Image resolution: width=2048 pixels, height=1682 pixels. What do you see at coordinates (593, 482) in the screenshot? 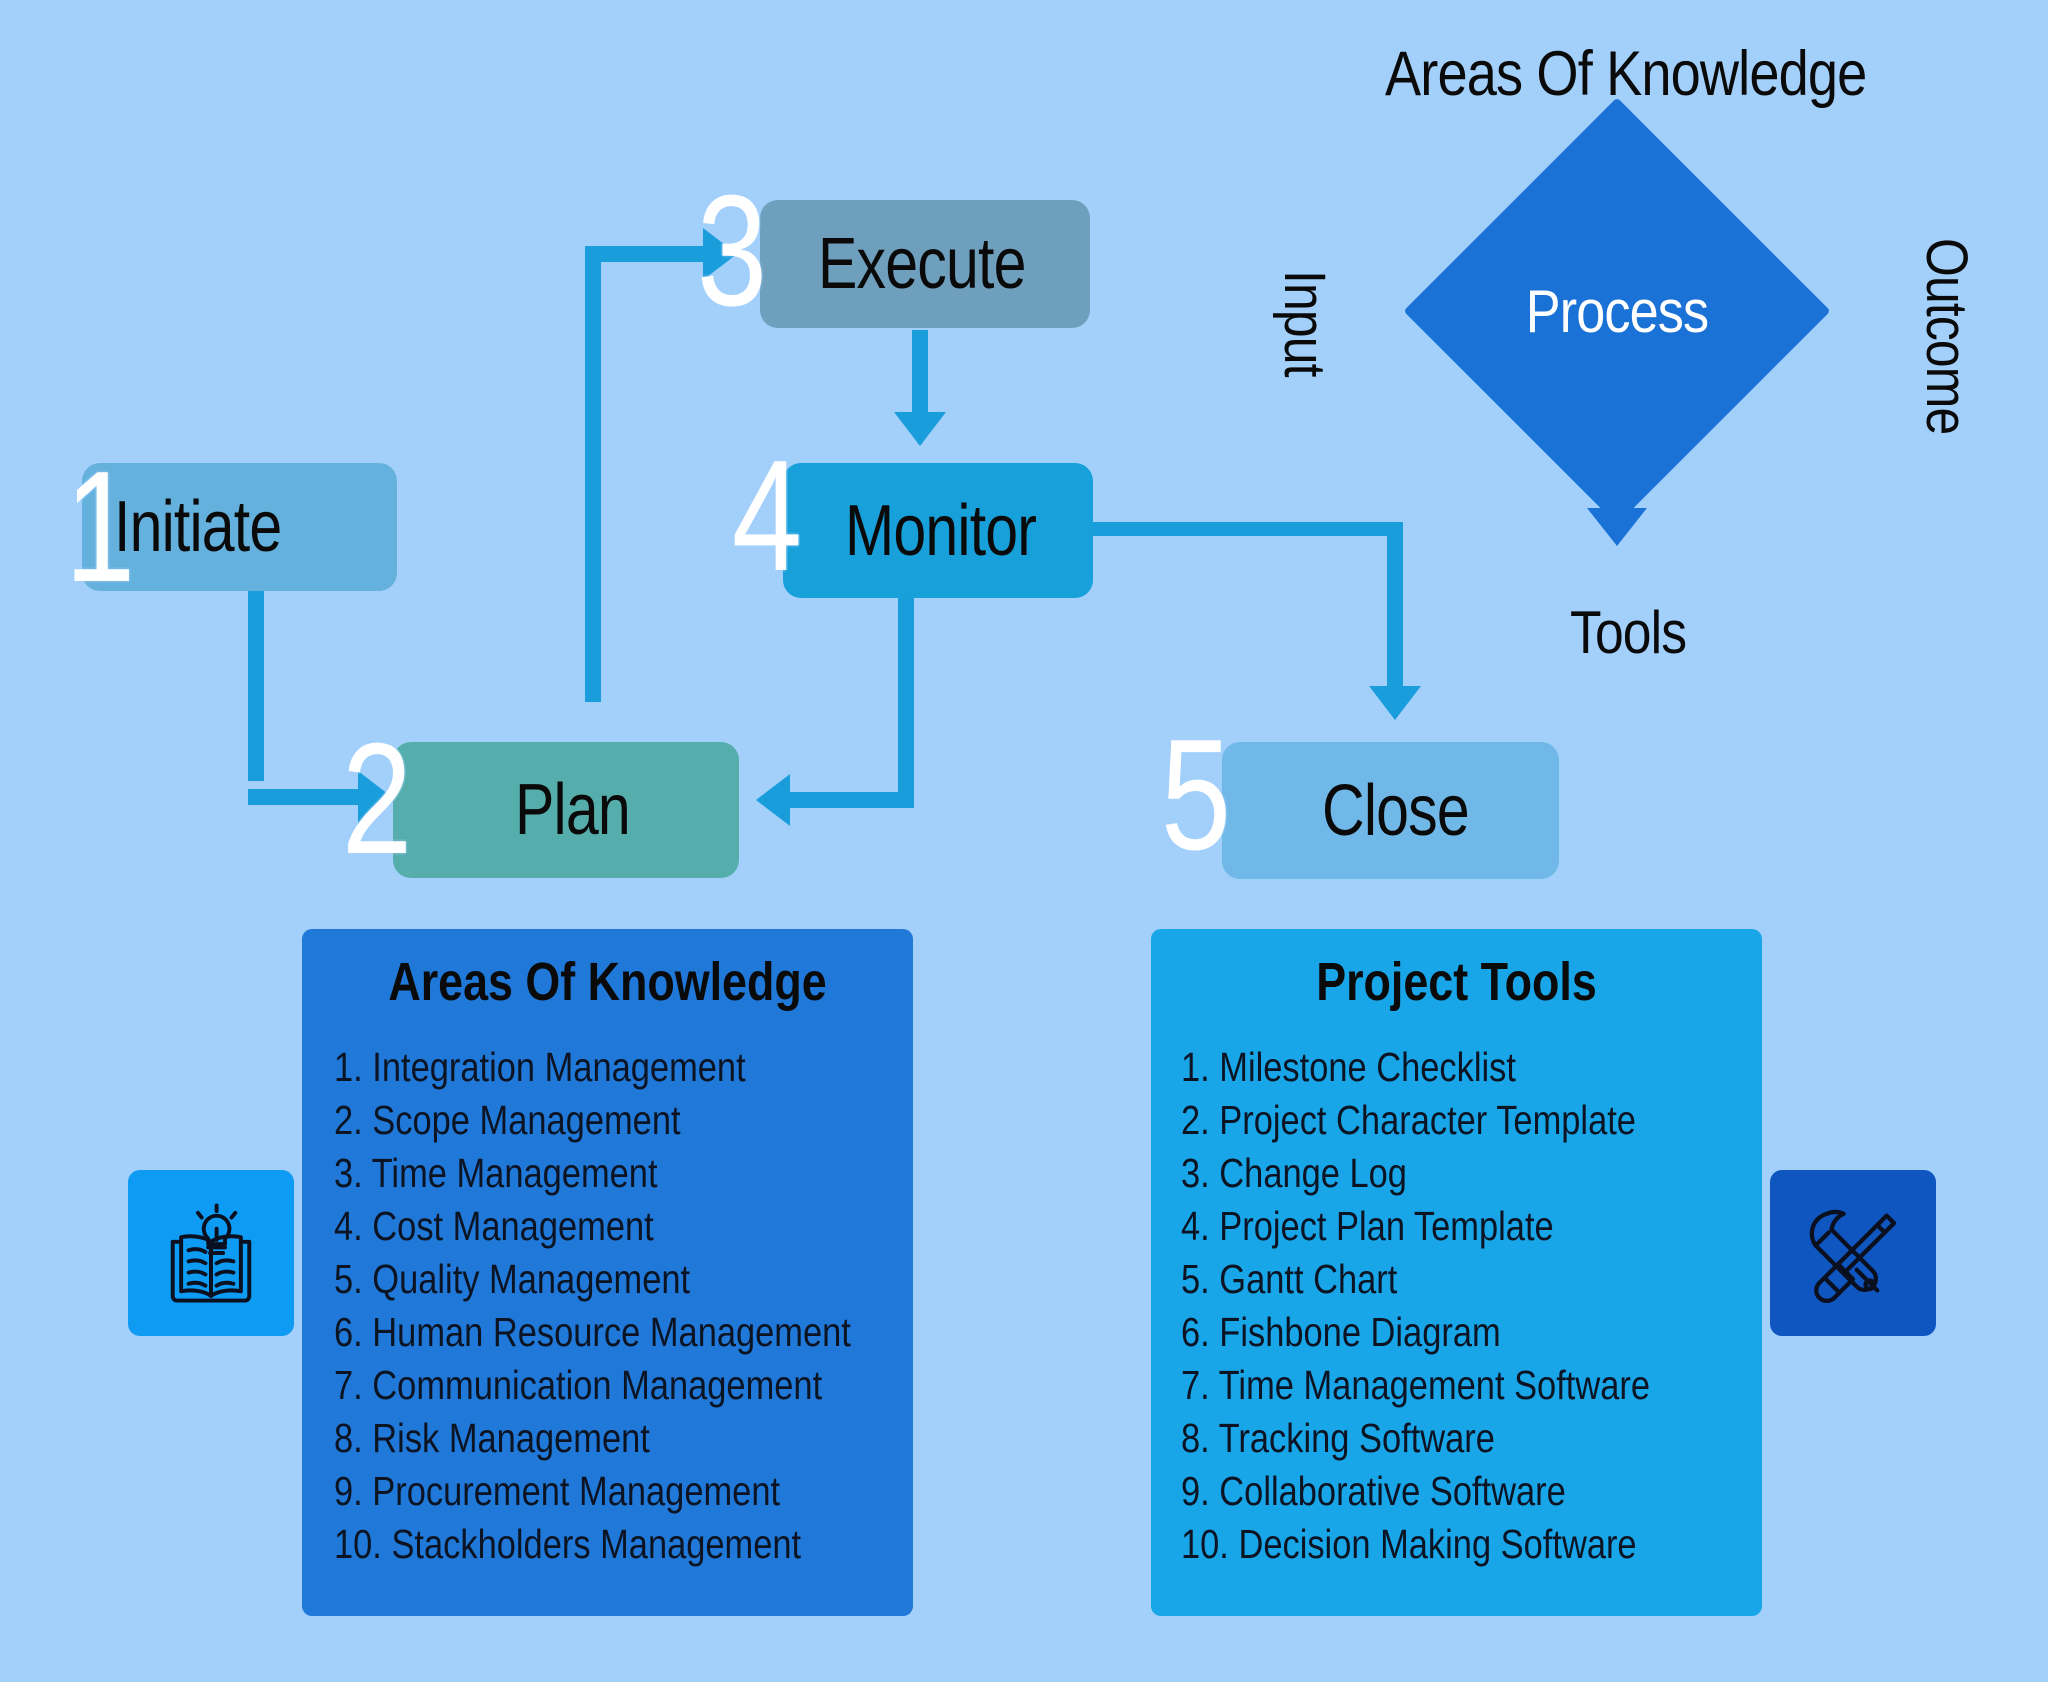
I see `connector-plan-to-execute-vertical` at bounding box center [593, 482].